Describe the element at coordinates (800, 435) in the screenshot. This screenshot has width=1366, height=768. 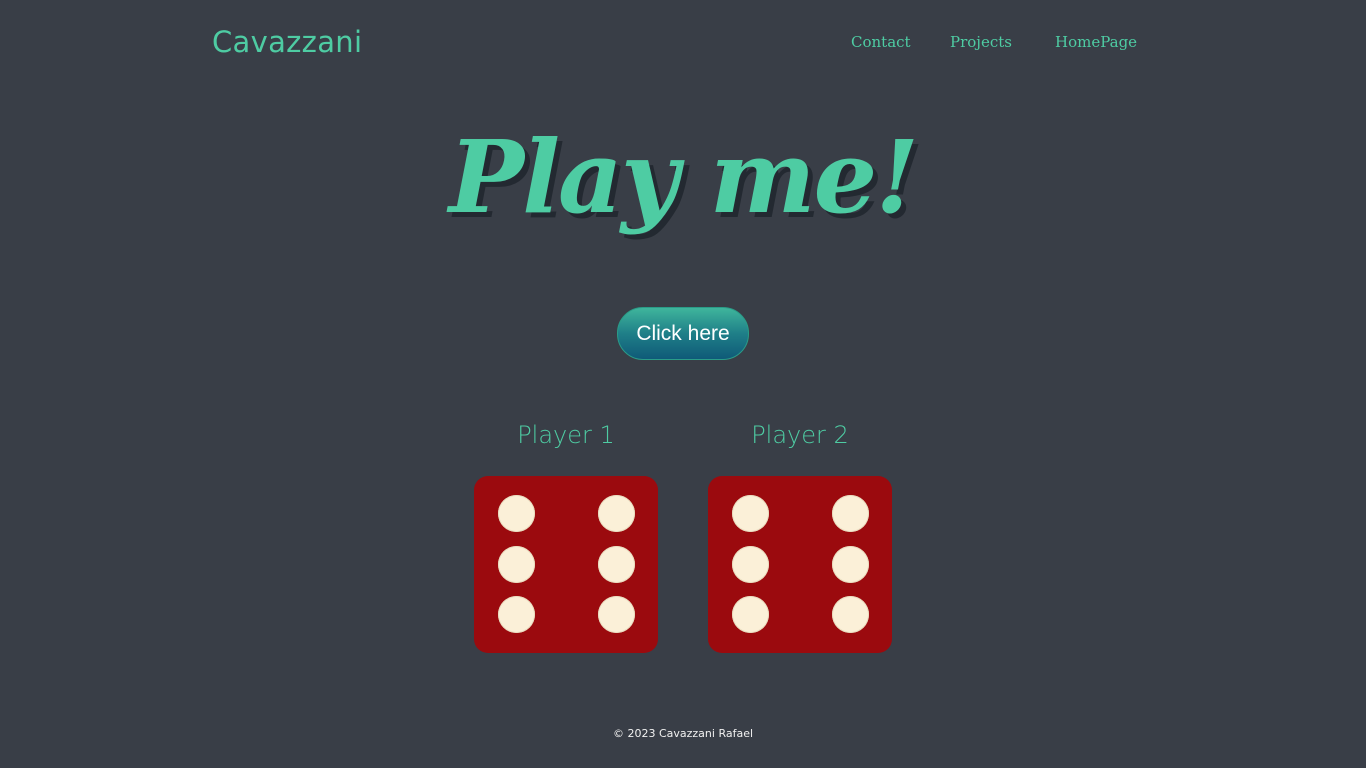
I see `player-2-label: Player 2` at that location.